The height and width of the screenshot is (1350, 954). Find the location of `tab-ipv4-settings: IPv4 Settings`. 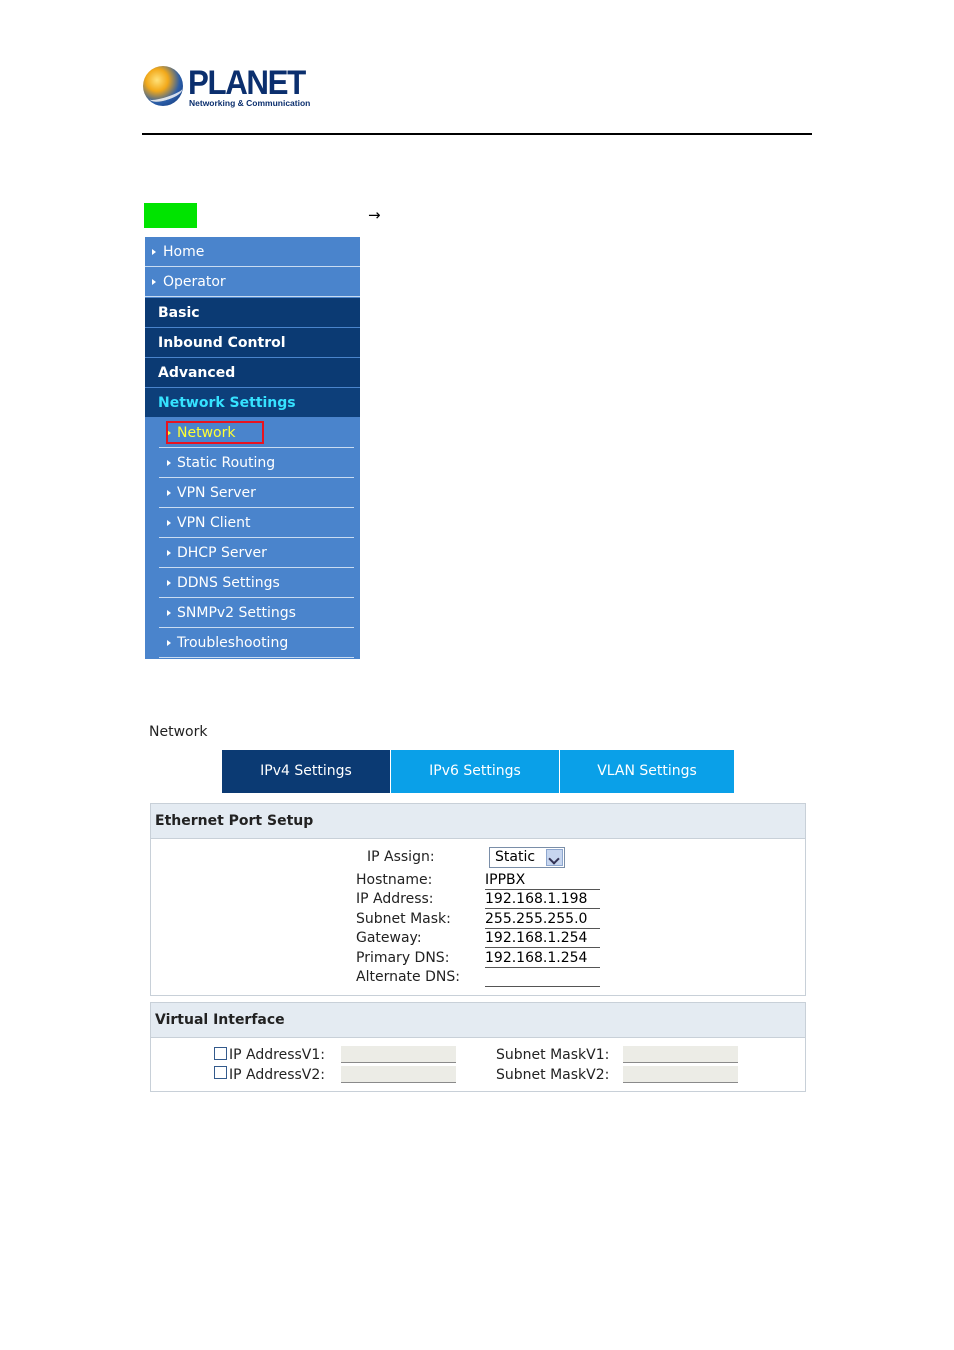

tab-ipv4-settings: IPv4 Settings is located at coordinates (306, 771).